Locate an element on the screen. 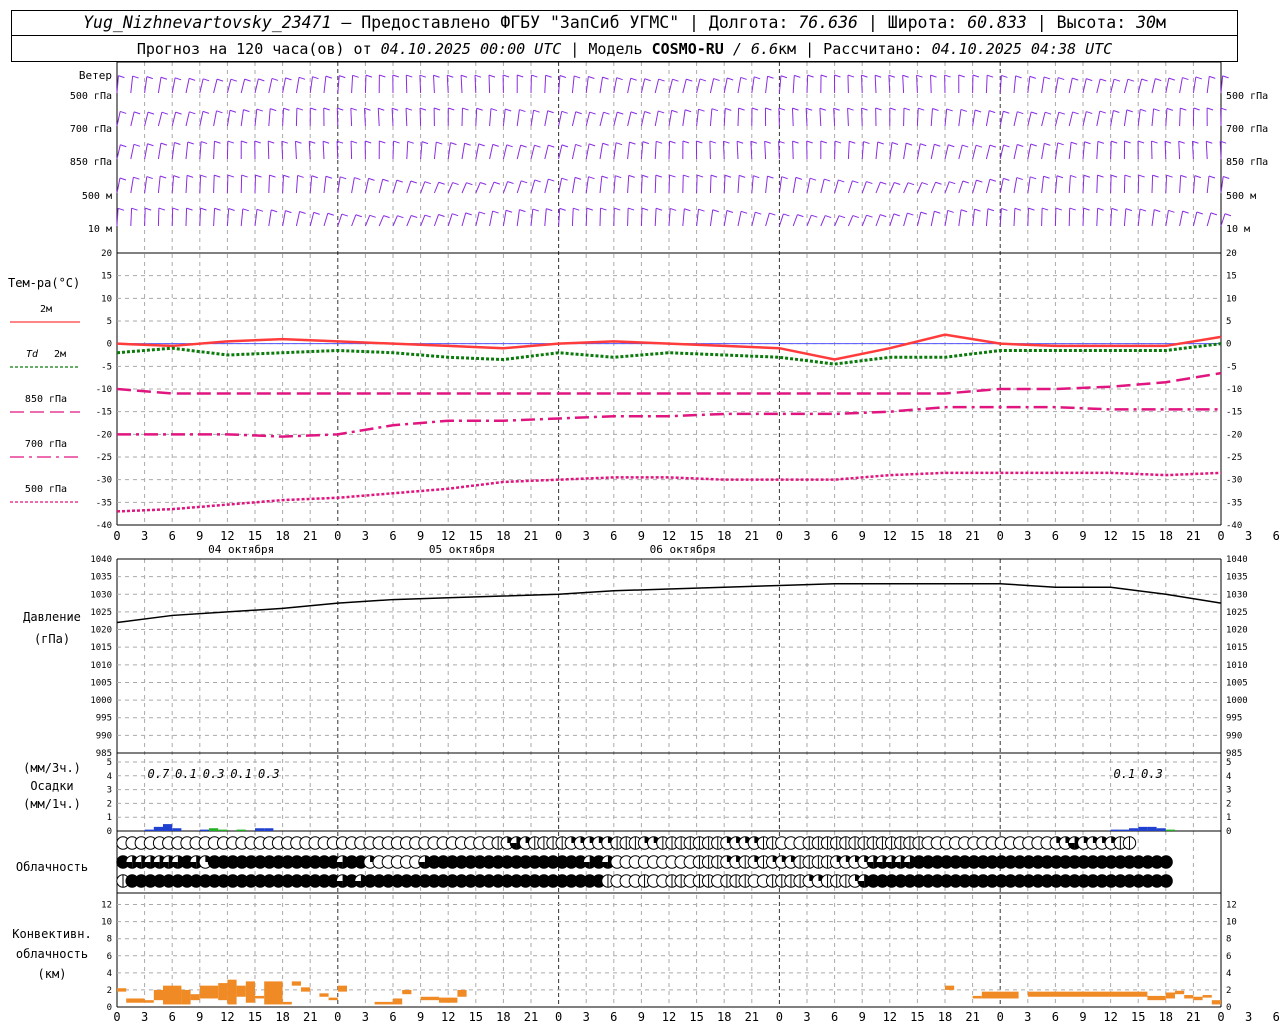 The height and width of the screenshot is (1024, 1280). hour-tick-upper: 15 is located at coordinates (255, 536).